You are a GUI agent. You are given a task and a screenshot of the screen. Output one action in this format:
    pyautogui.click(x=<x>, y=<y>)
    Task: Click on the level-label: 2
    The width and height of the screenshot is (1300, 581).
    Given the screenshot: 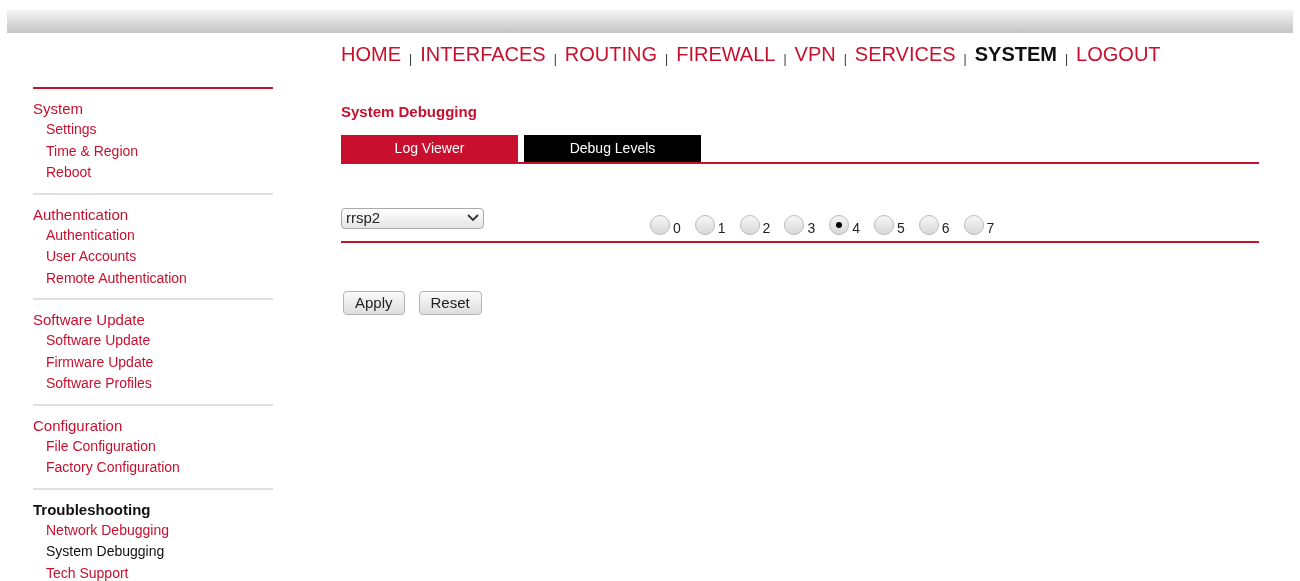 What is the action you would take?
    pyautogui.click(x=766, y=227)
    